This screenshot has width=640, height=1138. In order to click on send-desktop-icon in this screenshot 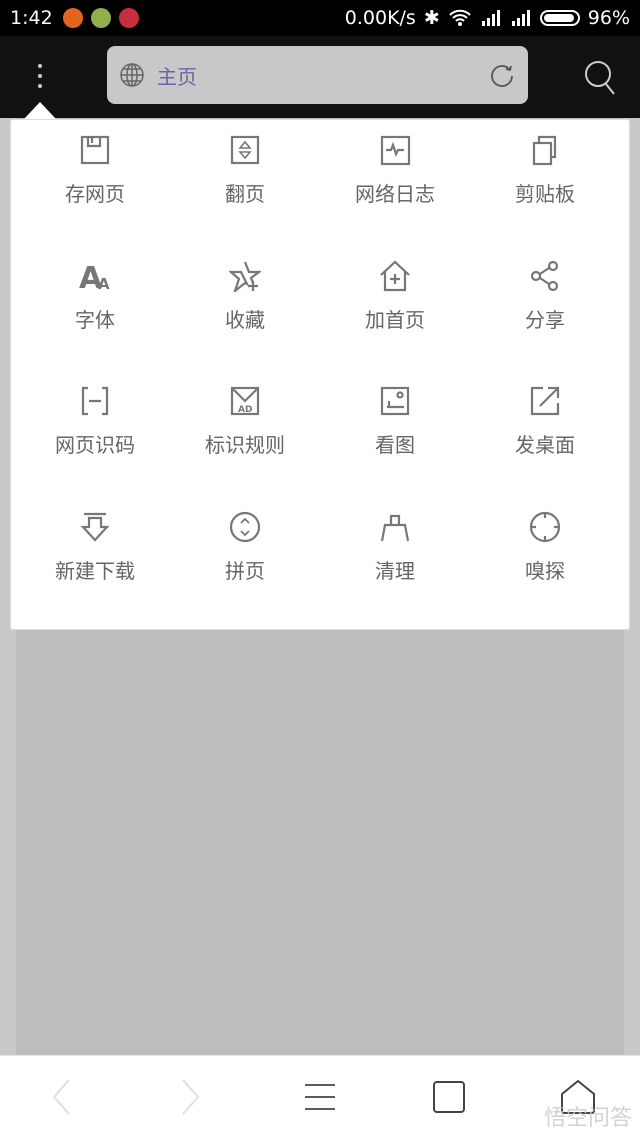, I will do `click(545, 401)`.